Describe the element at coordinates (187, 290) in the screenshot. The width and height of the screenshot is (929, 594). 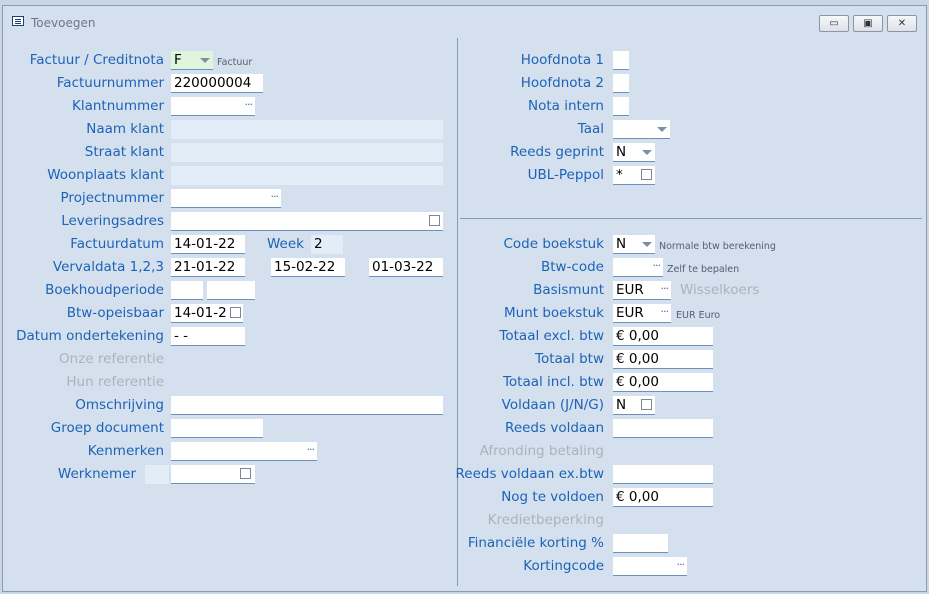
I see `boekhoudperiode-jaar-input` at that location.